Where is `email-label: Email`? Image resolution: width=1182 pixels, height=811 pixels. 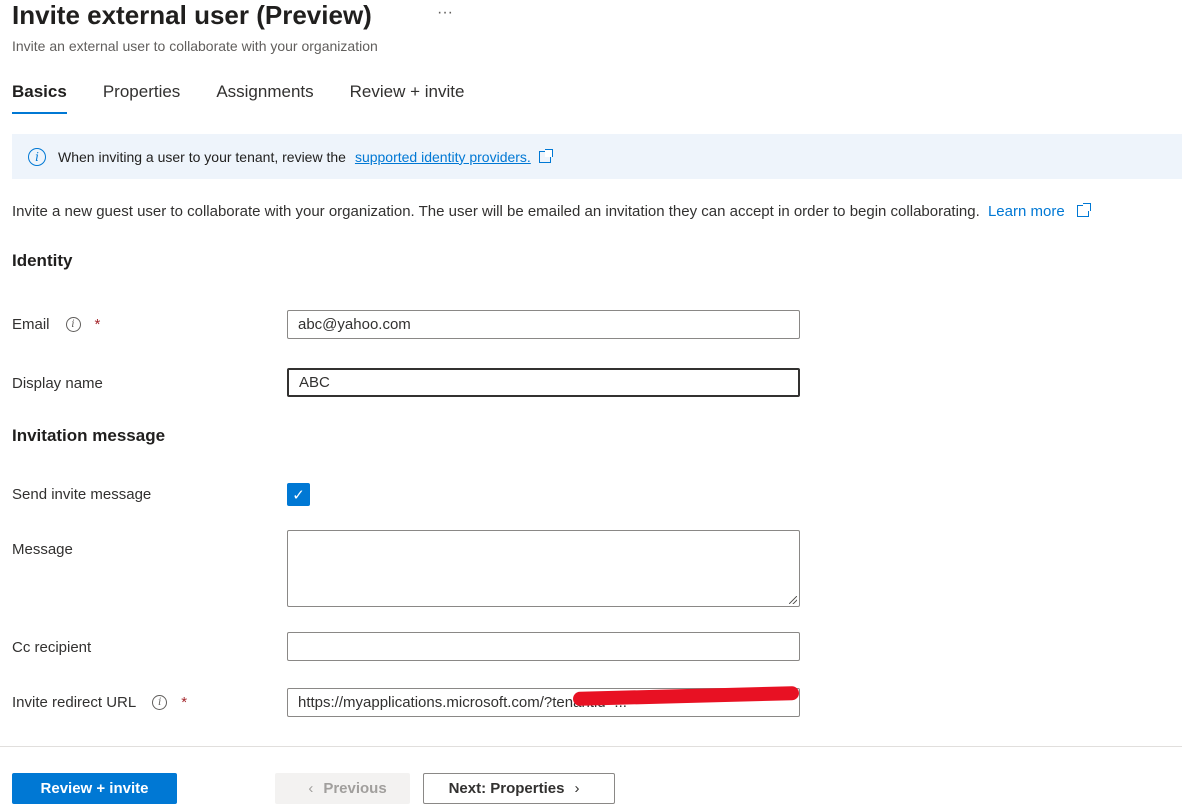 email-label: Email is located at coordinates (31, 324).